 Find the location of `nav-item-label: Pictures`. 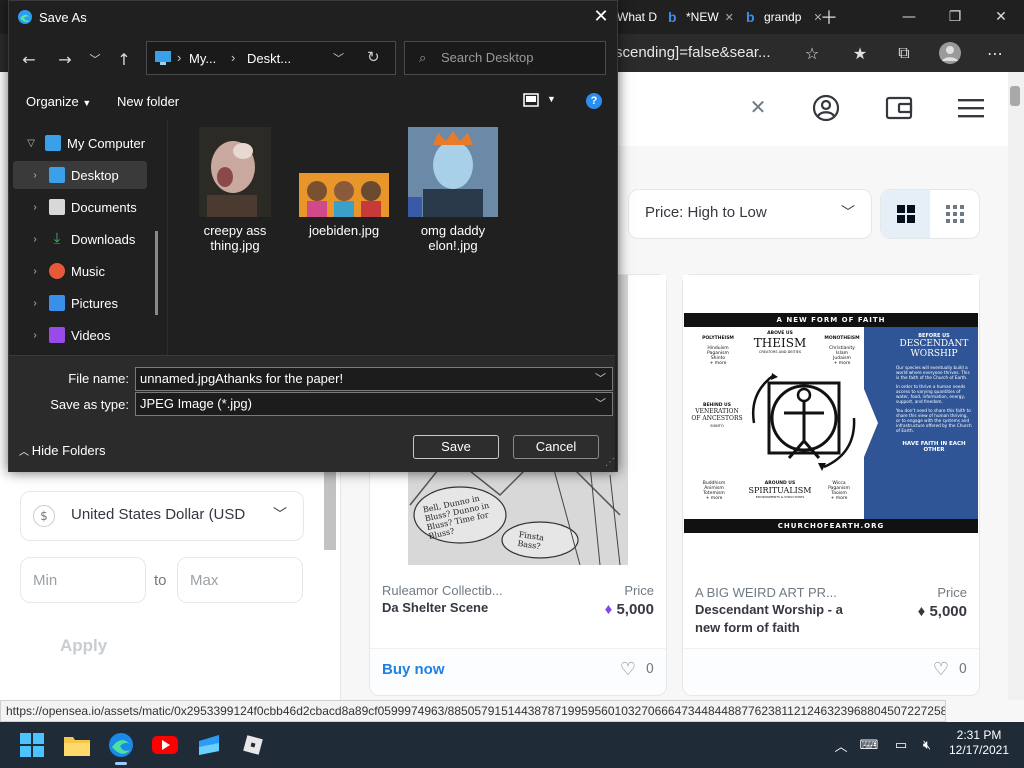

nav-item-label: Pictures is located at coordinates (94, 303).